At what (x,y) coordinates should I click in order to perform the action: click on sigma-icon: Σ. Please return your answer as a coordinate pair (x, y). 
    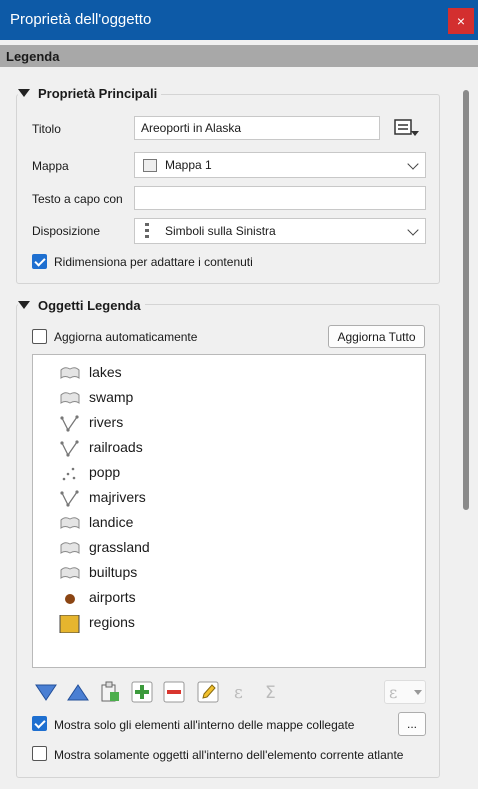
    Looking at the image, I should click on (270, 693).